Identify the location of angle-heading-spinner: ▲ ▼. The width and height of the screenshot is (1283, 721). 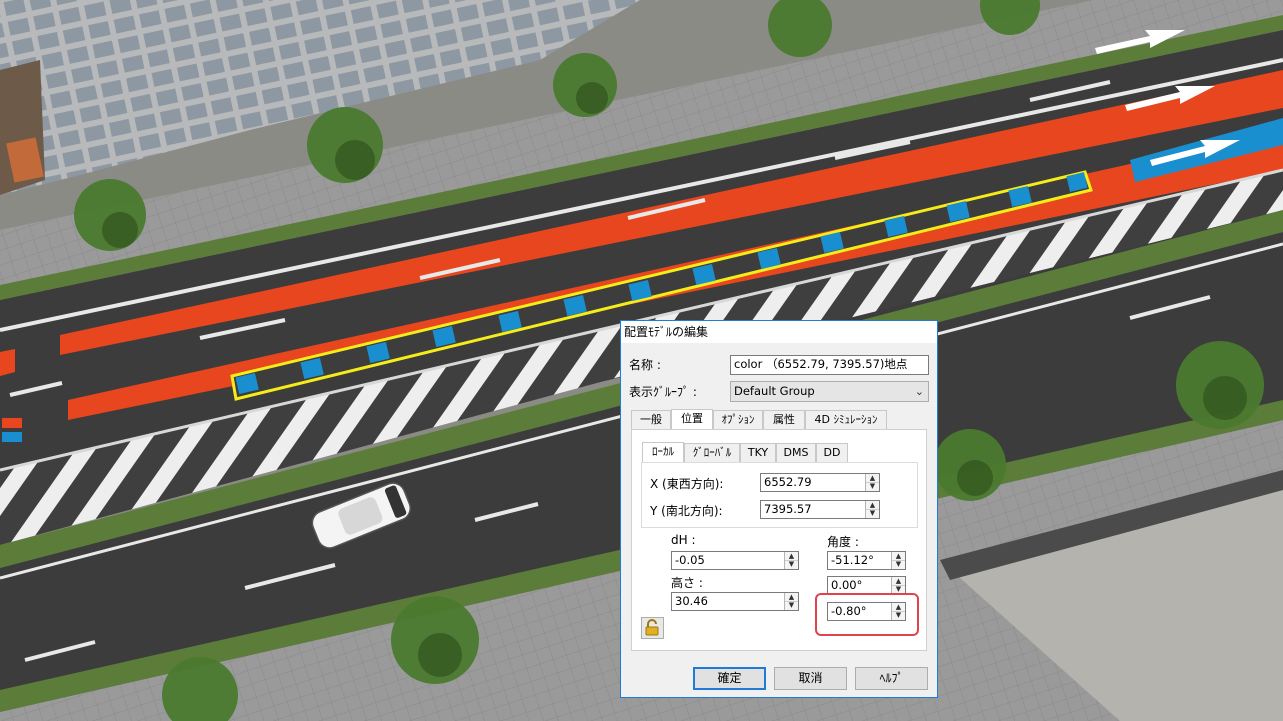
(898, 560).